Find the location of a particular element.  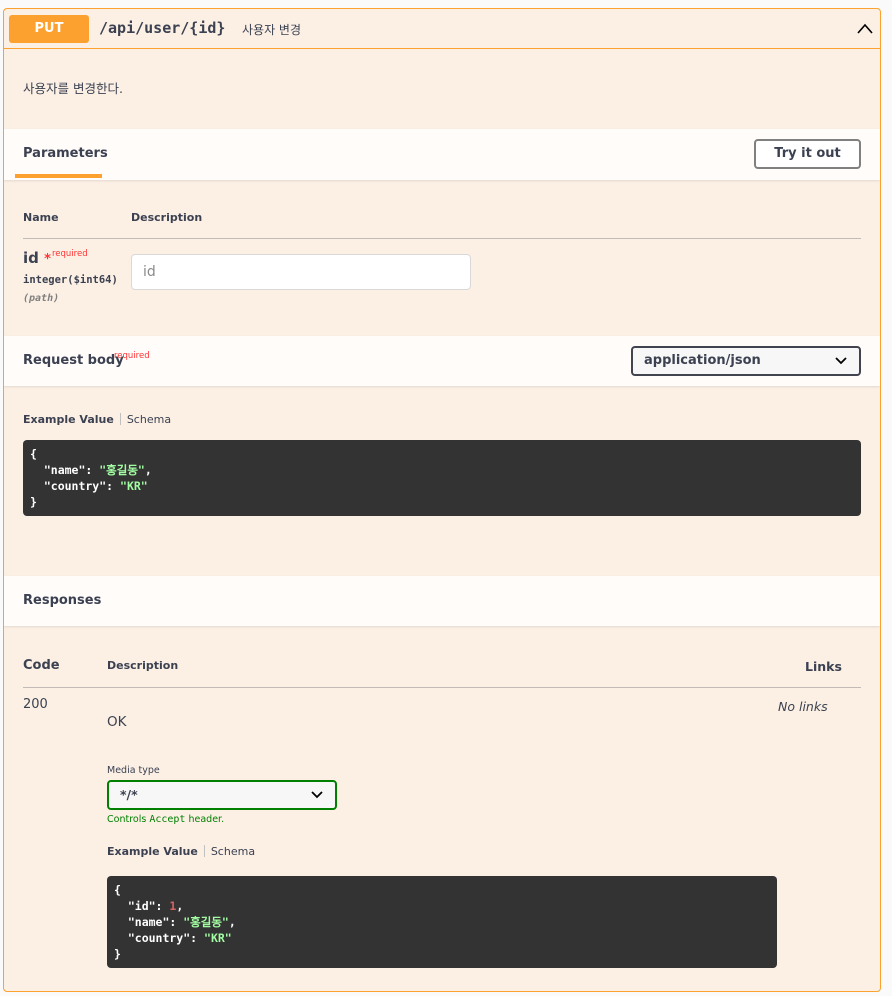

operation-summary: PUT /api/user/{id} 사용자 변경 is located at coordinates (442, 29).